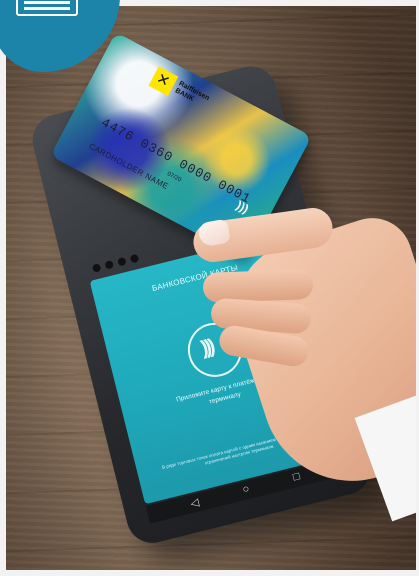 This screenshot has height=576, width=419. I want to click on bank-name: Raiffeisen BANK, so click(192, 91).